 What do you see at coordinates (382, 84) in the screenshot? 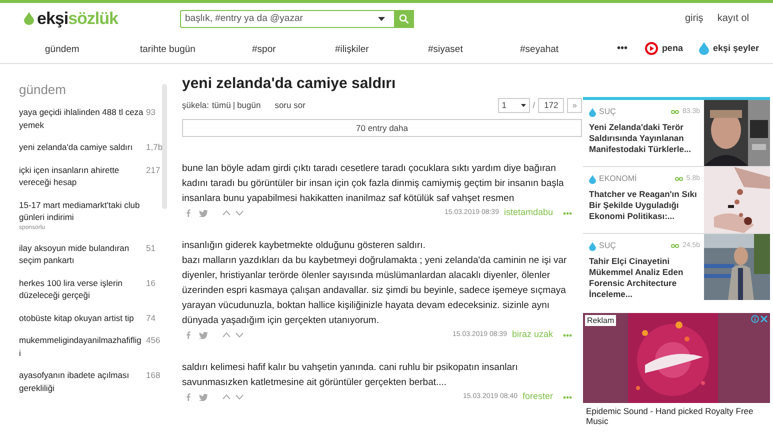
I see `topic-title: yeni zelanda'da camiye saldırı` at bounding box center [382, 84].